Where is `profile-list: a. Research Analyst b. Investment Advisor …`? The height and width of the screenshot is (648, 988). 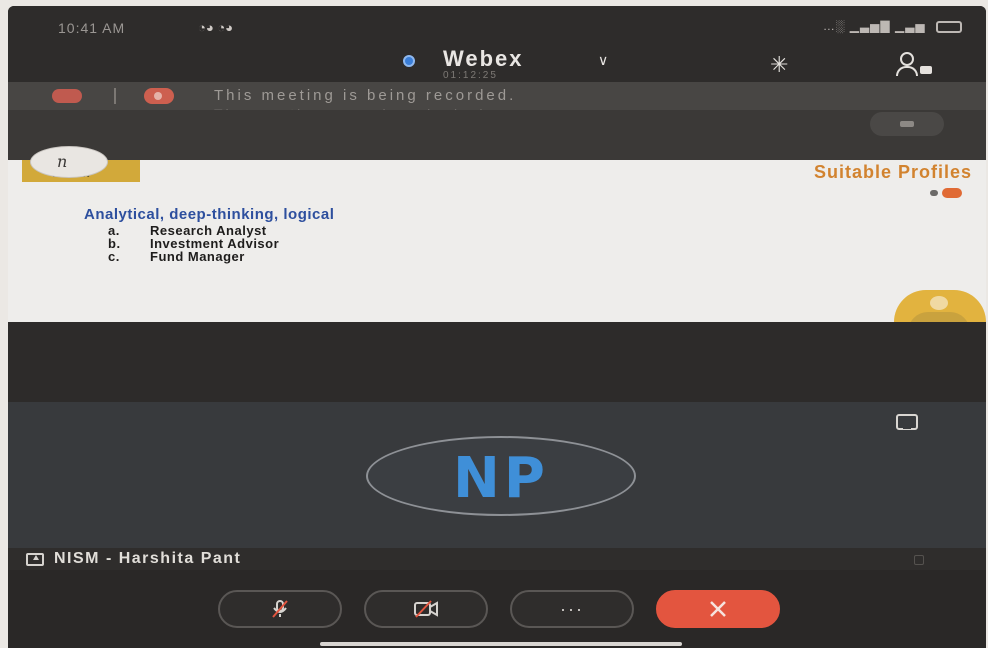
profile-list: a. Research Analyst b. Investment Advisor … is located at coordinates (193, 243).